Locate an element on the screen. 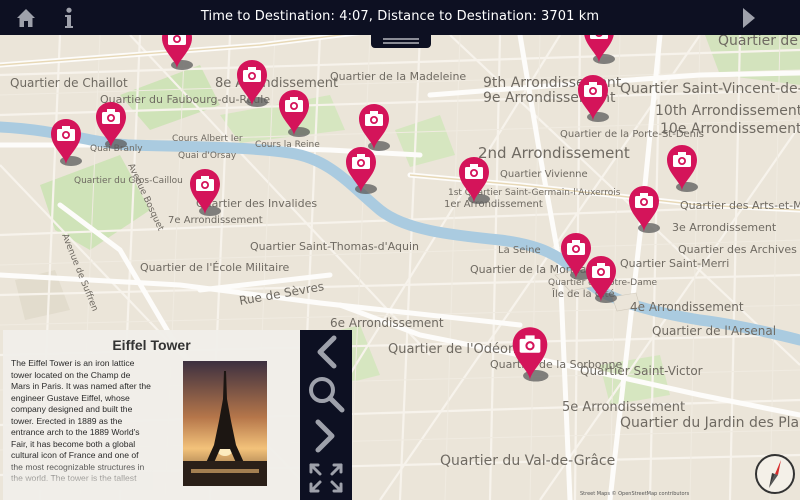 Image resolution: width=800 pixels, height=500 pixels. chevron-left-icon is located at coordinates (327, 352).